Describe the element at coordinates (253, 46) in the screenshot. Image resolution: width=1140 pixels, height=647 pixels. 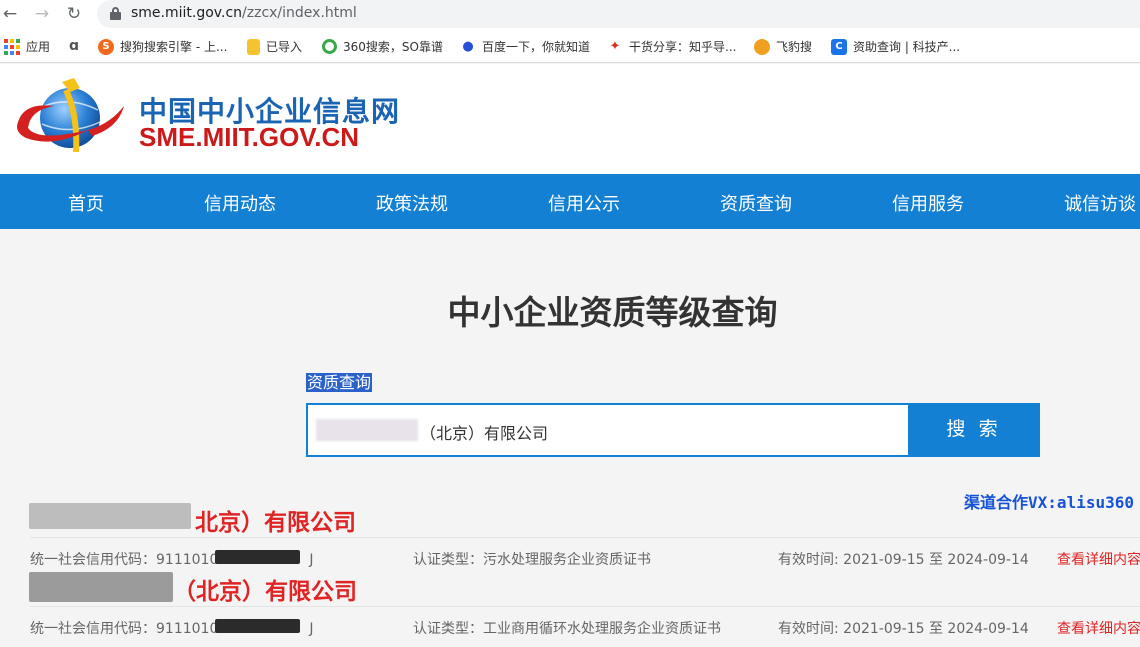
I see `folder-icon` at that location.